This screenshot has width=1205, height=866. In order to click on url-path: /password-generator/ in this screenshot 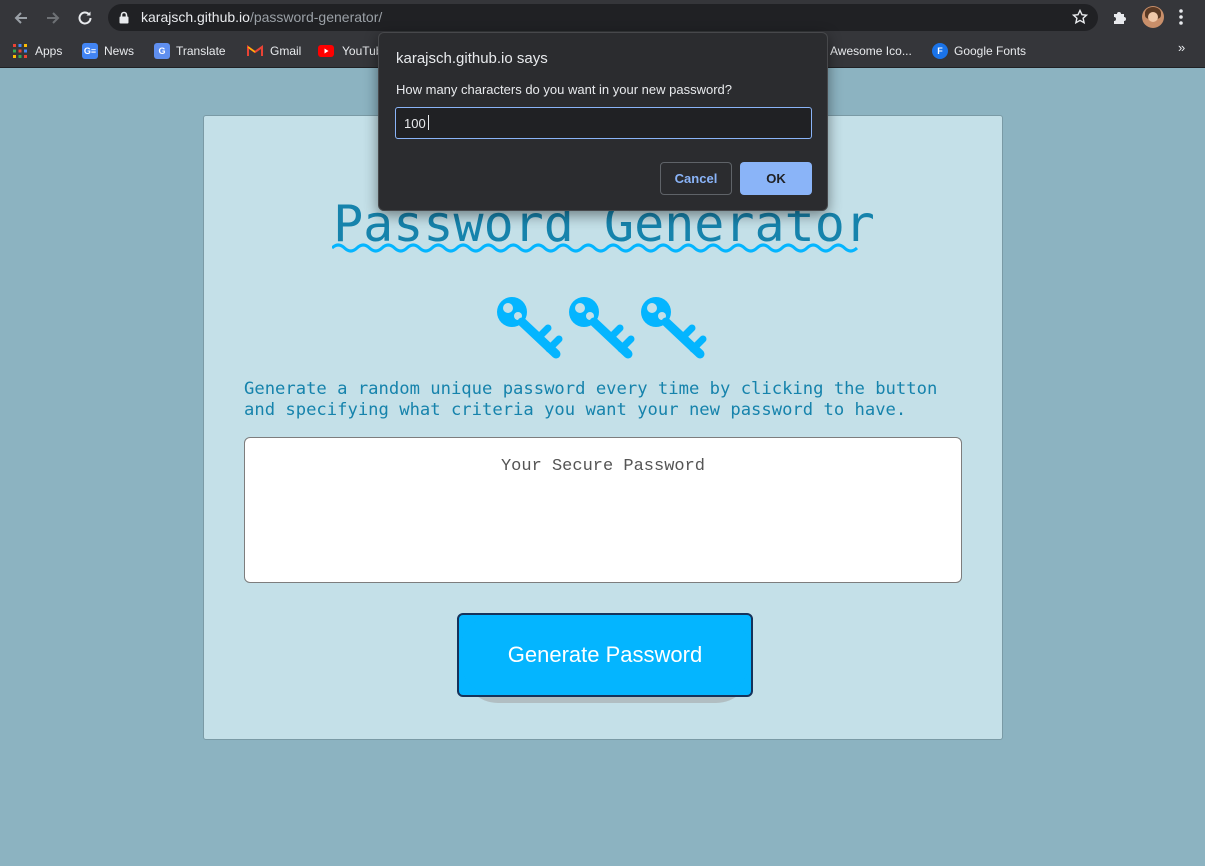, I will do `click(316, 17)`.